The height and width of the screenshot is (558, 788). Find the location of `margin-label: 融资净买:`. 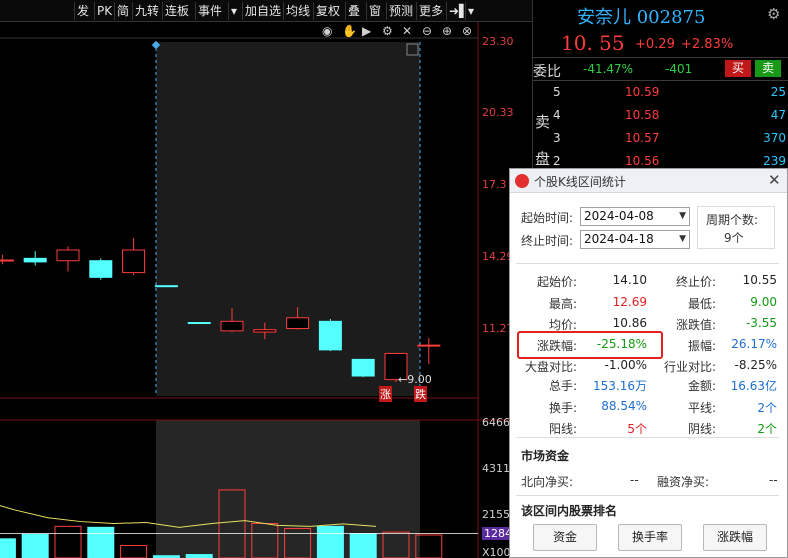

margin-label: 融资净买: is located at coordinates (683, 482).